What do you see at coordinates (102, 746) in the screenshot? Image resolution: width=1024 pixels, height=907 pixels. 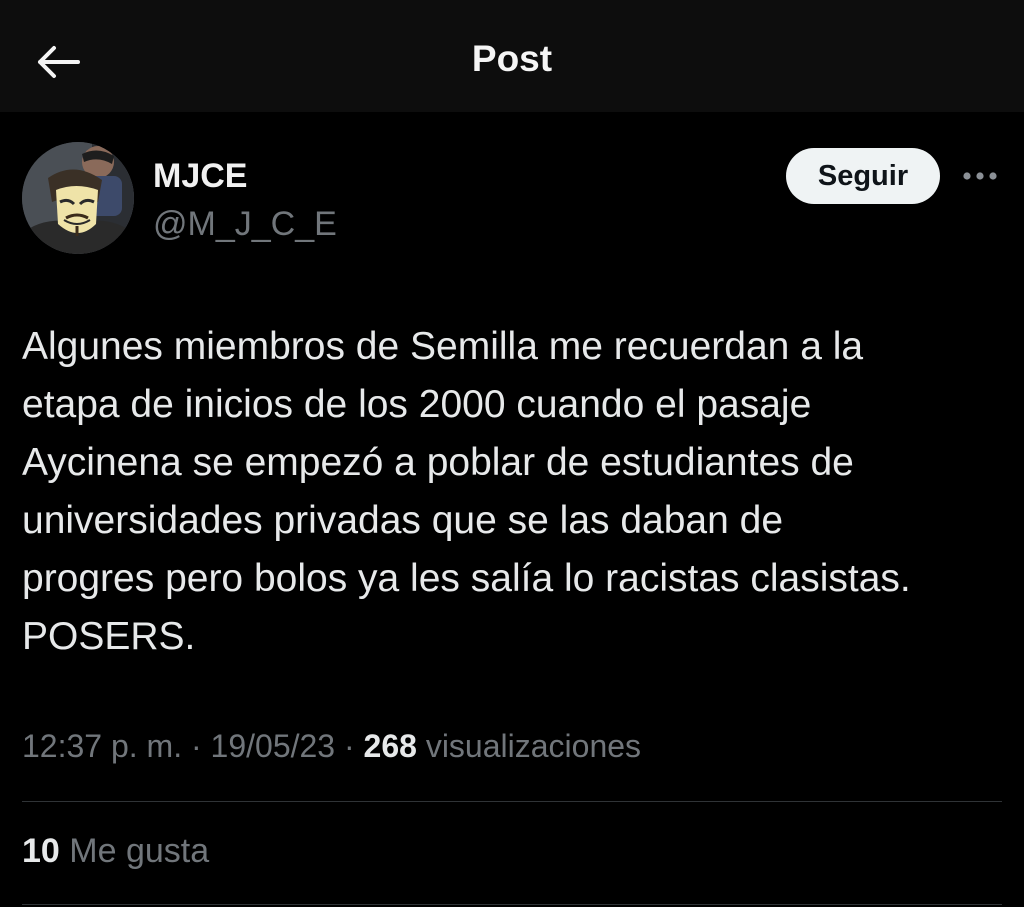 I see `post-time: 12:37 p. m.` at bounding box center [102, 746].